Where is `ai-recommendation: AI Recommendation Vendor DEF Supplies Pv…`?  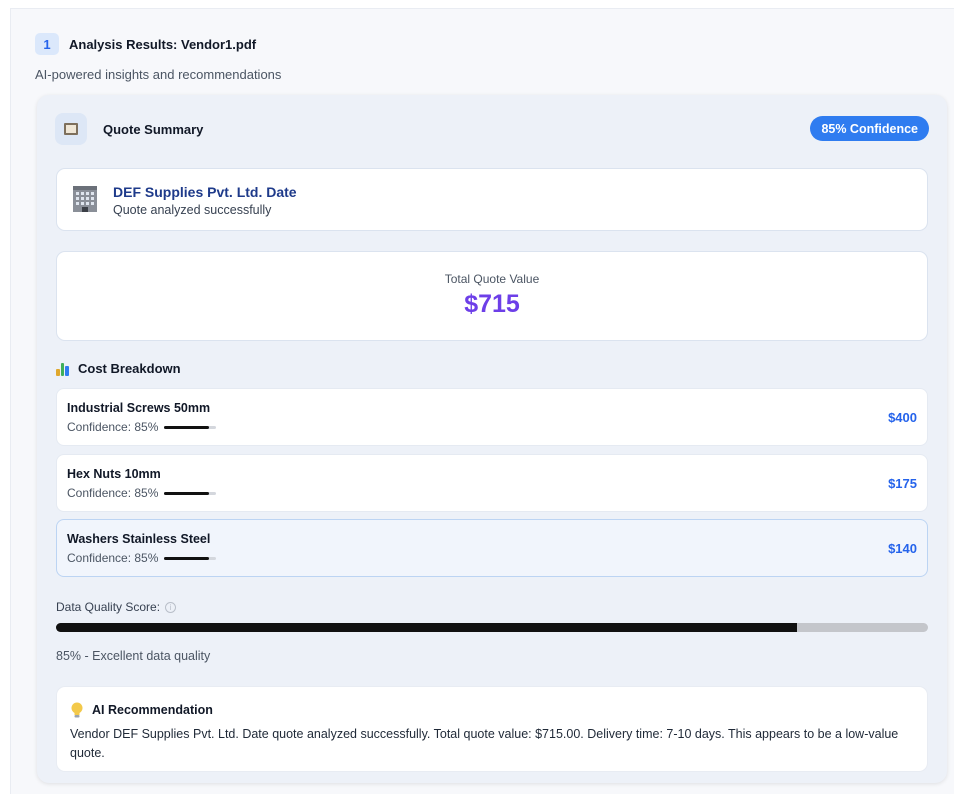
ai-recommendation: AI Recommendation Vendor DEF Supplies Pv… is located at coordinates (492, 729).